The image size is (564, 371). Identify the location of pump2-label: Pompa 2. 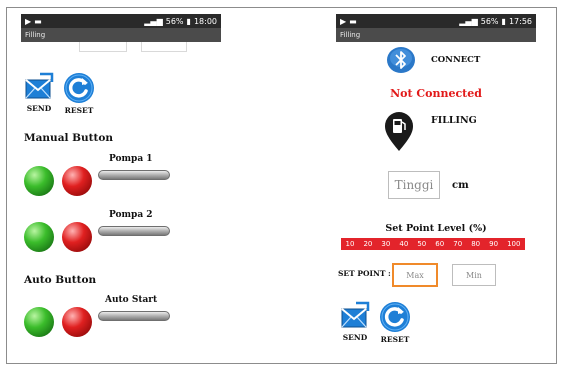
(131, 215).